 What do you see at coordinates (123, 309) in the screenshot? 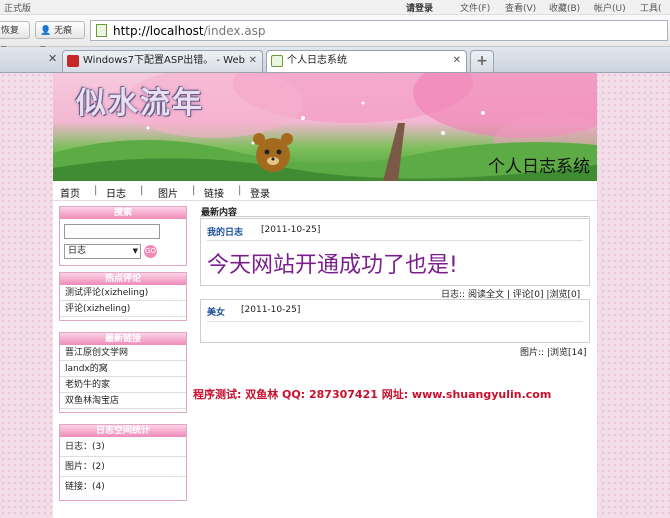
I see `comment-item: 评论(xizheling)` at bounding box center [123, 309].